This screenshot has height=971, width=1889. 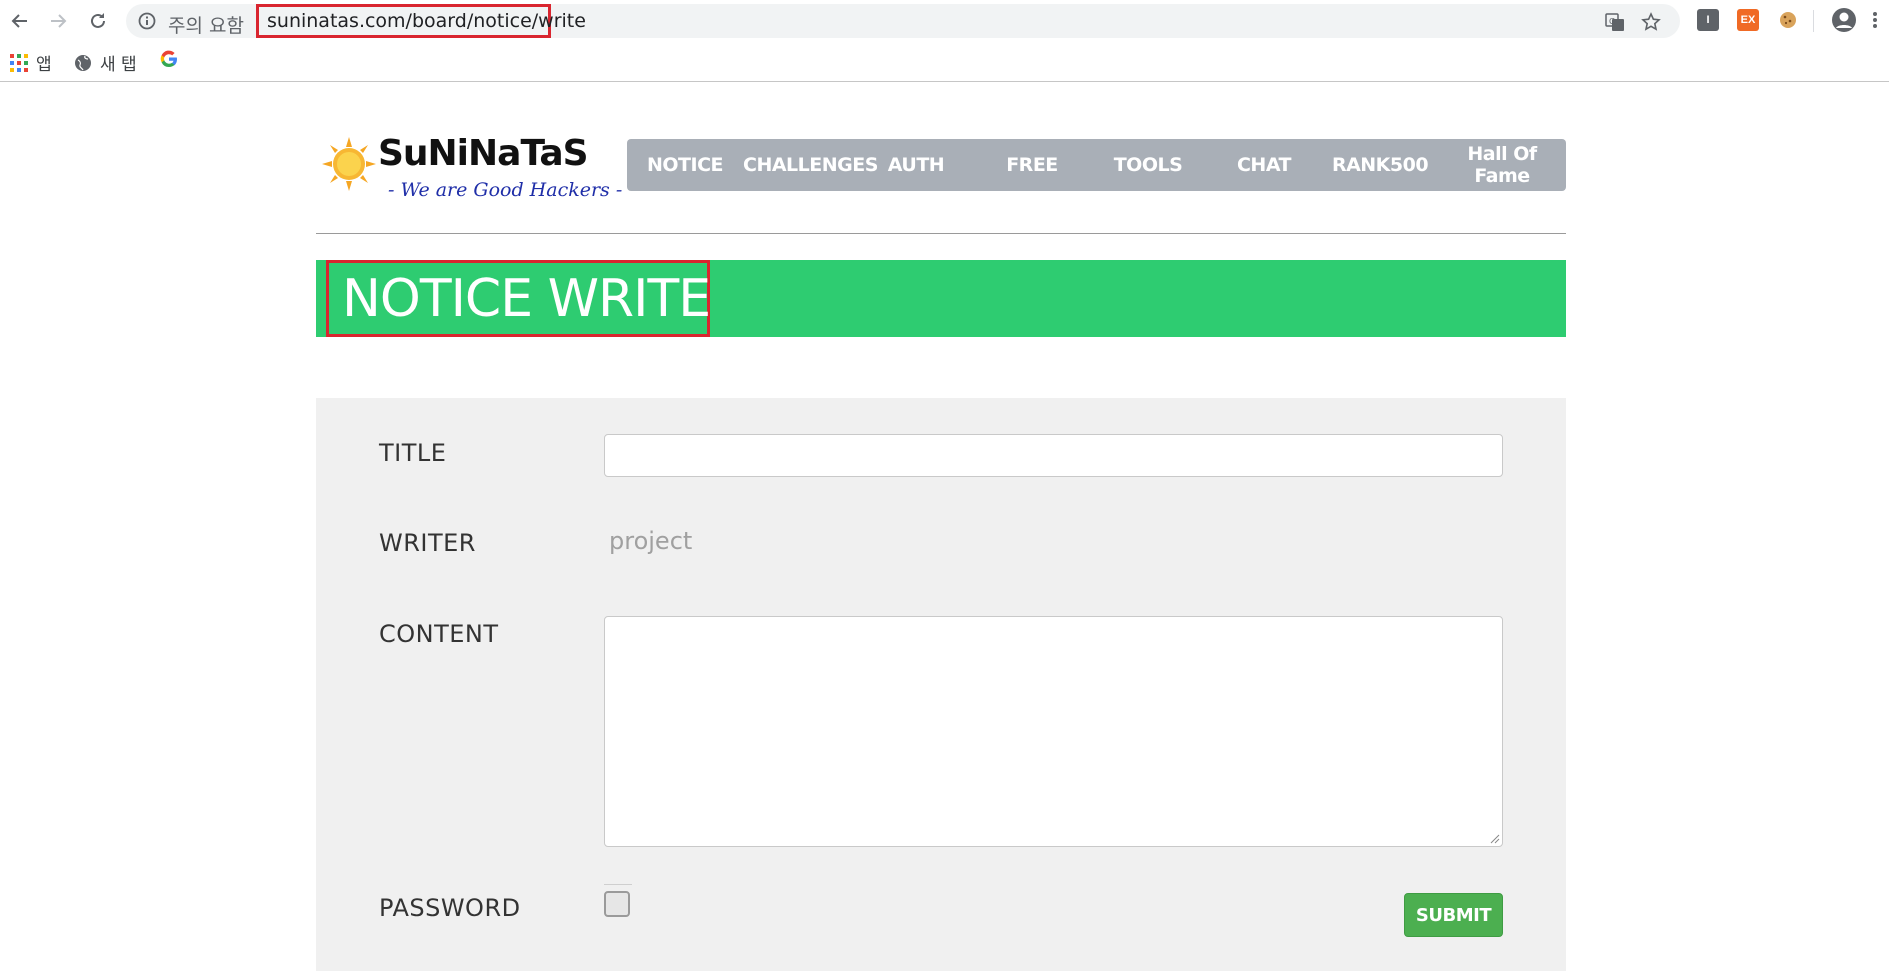 I want to click on toolbar-separator, so click(x=1813, y=21).